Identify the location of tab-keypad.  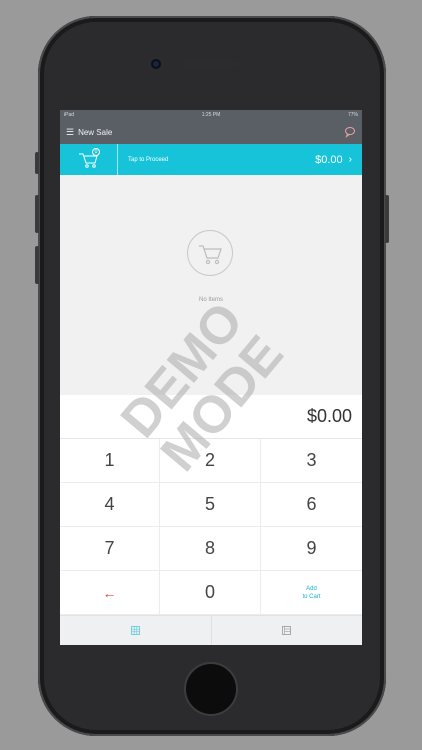
(135, 630).